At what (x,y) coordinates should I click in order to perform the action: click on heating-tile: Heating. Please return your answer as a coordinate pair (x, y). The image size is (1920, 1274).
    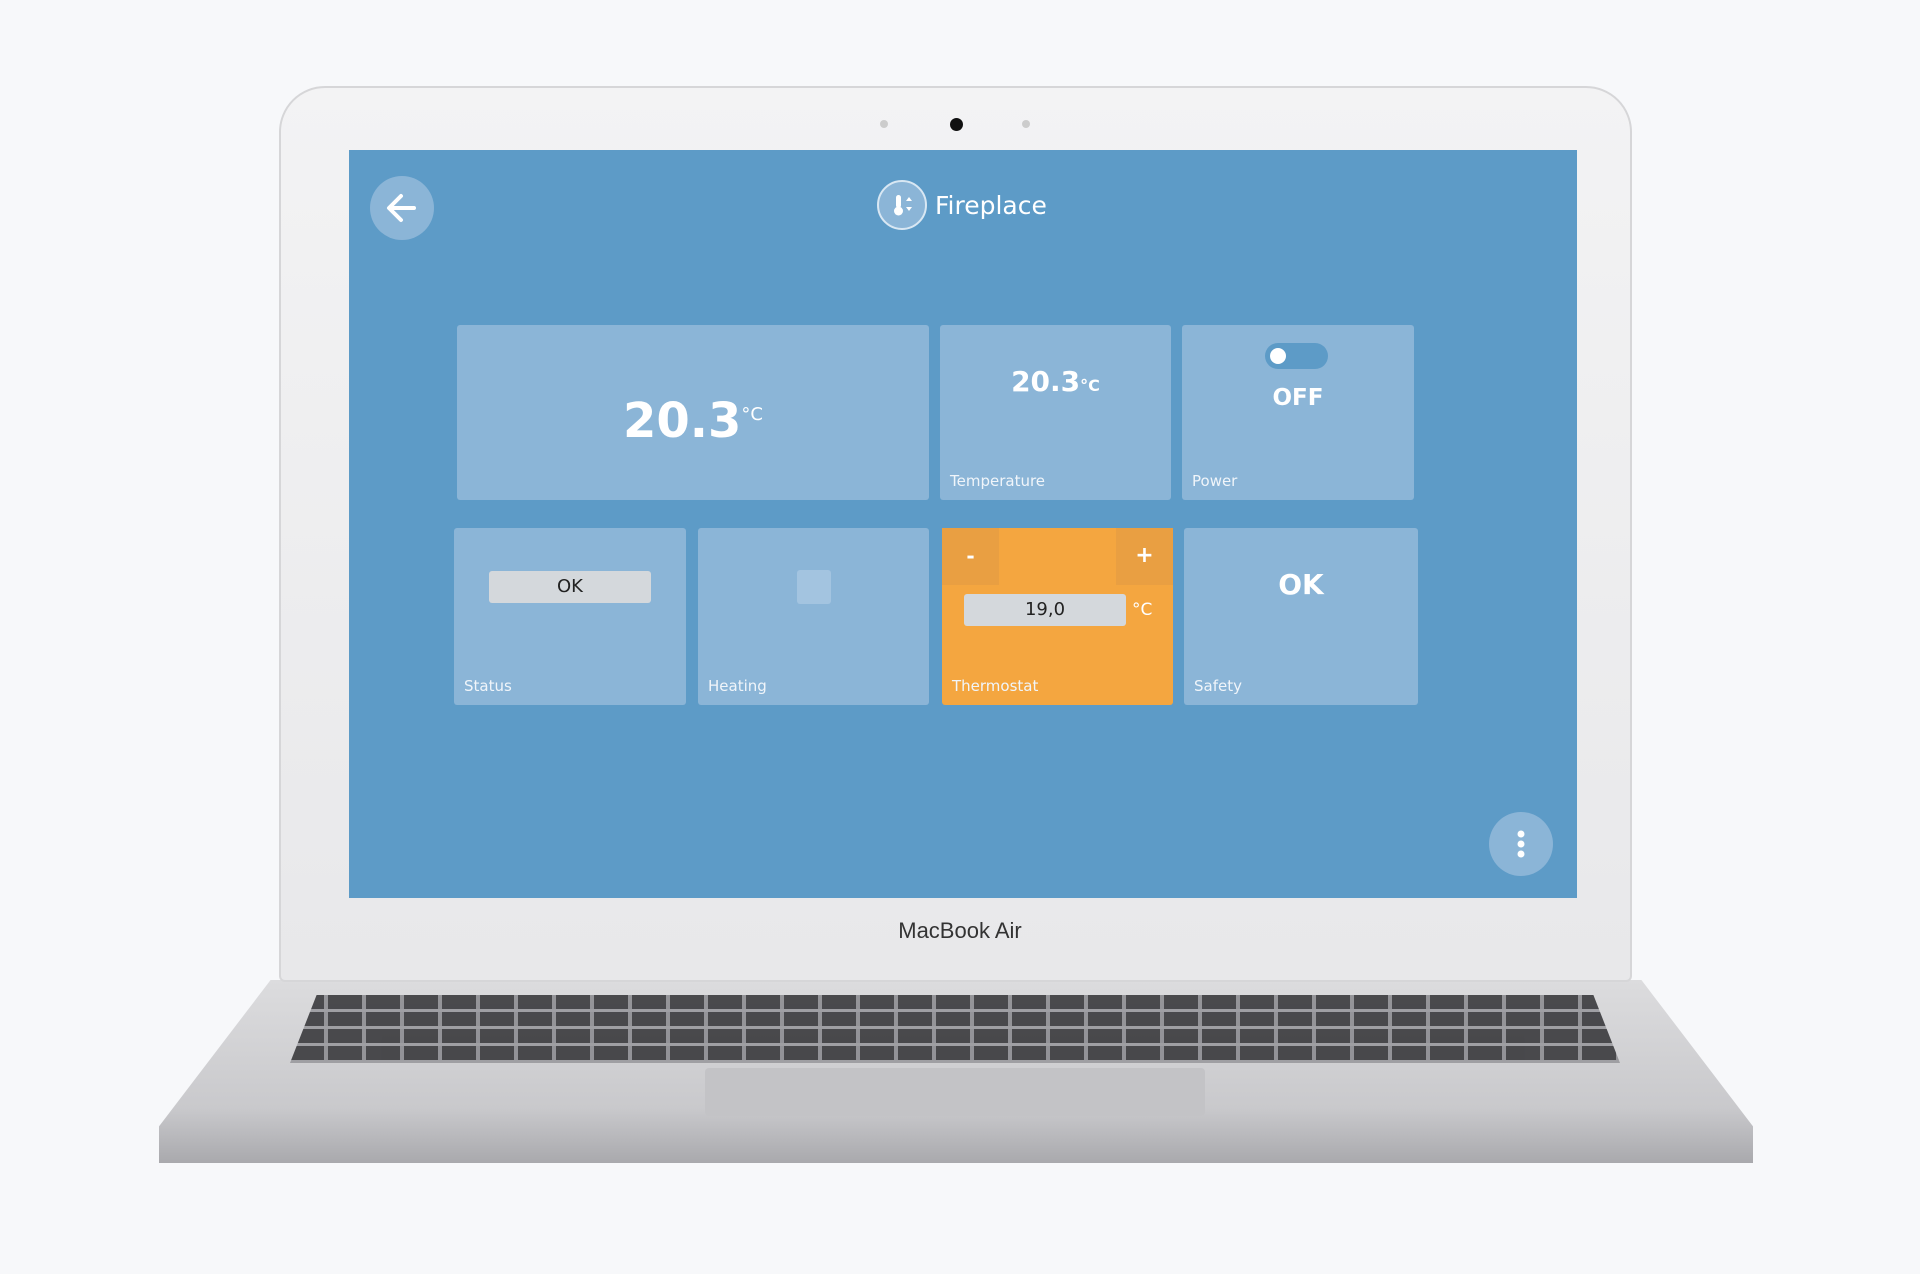
    Looking at the image, I should click on (813, 616).